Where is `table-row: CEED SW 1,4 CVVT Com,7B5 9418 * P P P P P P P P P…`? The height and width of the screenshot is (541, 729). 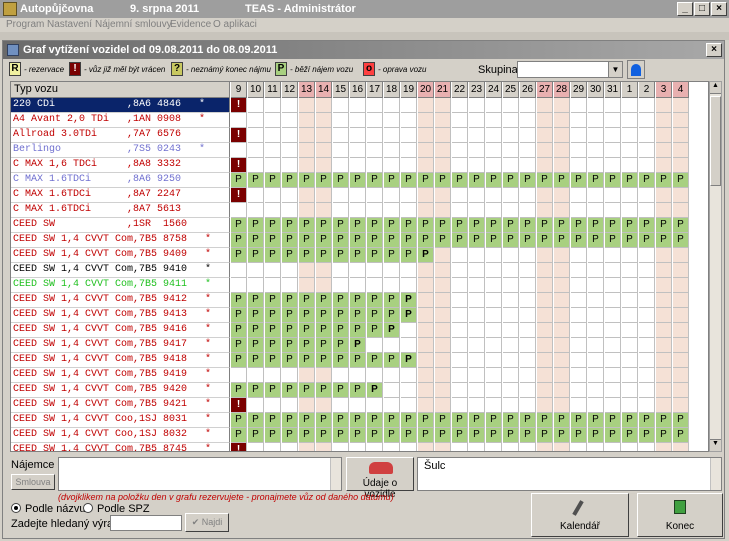
table-row: CEED SW 1,4 CVVT Com,7B5 9418 * P P P P P P P P P… is located at coordinates (359, 360).